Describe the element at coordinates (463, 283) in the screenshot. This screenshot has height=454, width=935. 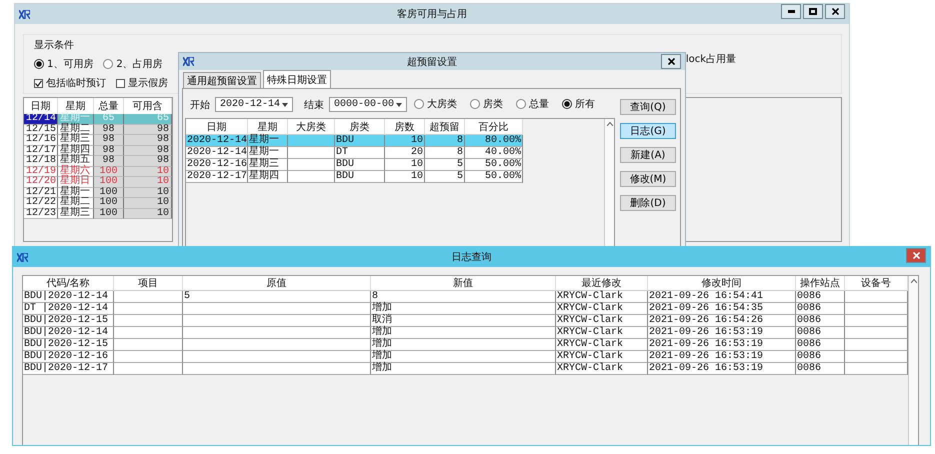
I see `column-header: 新值` at that location.